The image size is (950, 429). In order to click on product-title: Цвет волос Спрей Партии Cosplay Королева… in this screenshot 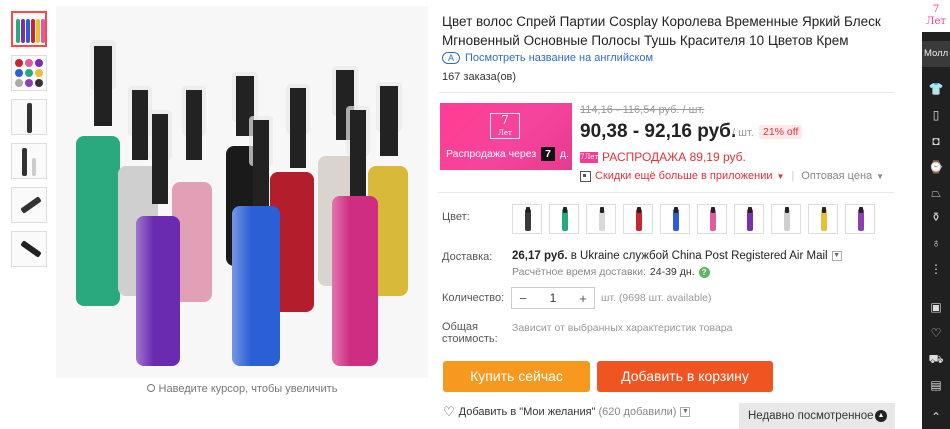, I will do `click(661, 31)`.